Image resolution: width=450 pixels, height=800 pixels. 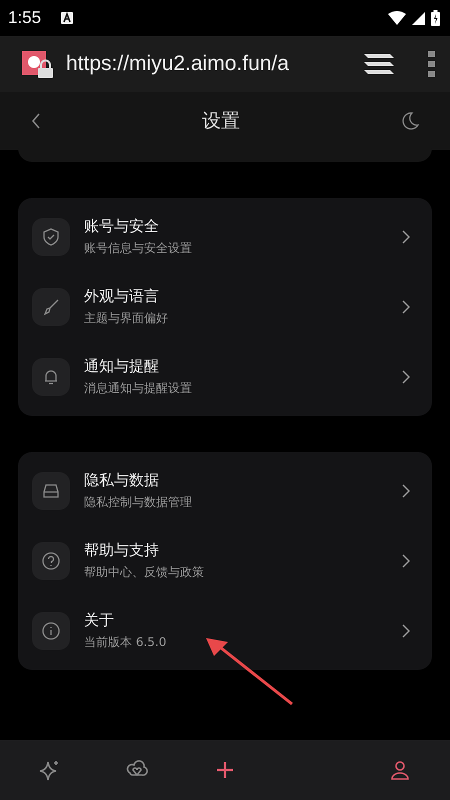 What do you see at coordinates (138, 502) in the screenshot?
I see `row-subtitle: 隐私控制与数据管理` at bounding box center [138, 502].